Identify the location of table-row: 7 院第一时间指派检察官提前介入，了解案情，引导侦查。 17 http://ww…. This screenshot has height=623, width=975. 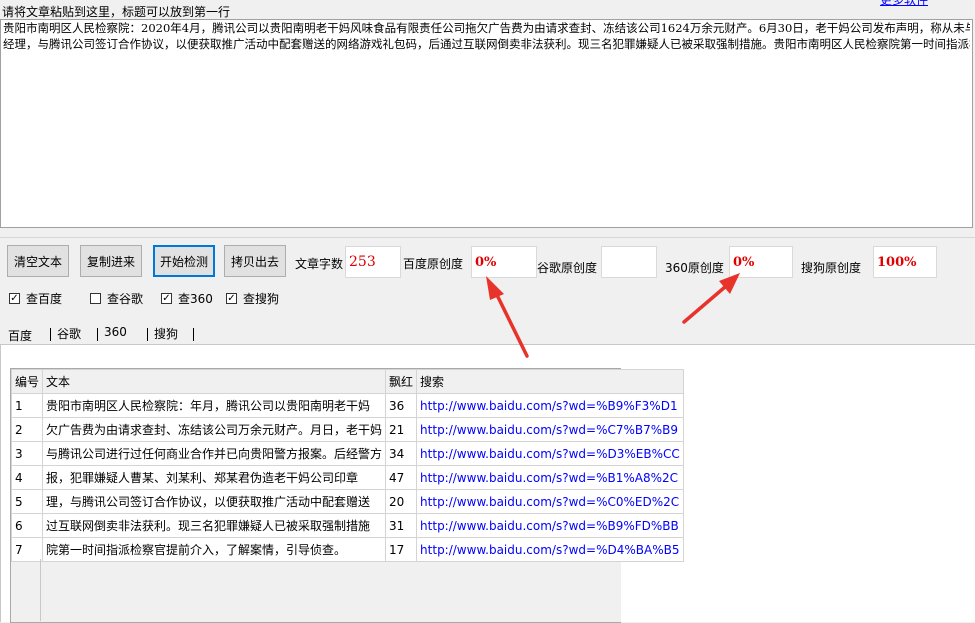
(347, 549).